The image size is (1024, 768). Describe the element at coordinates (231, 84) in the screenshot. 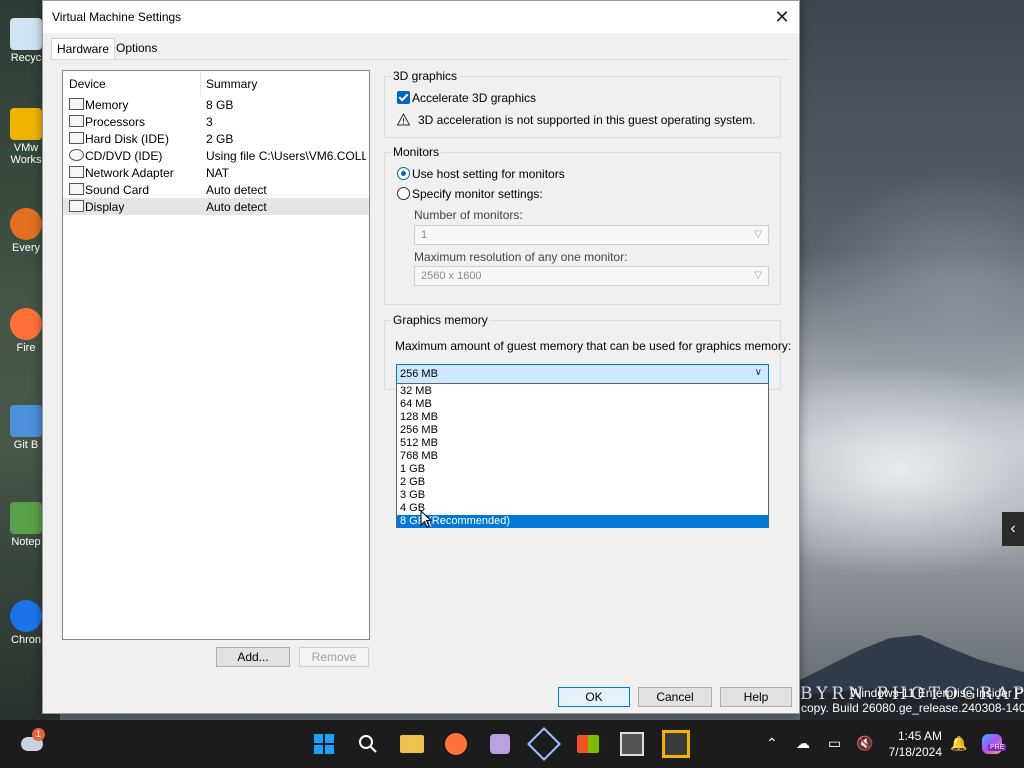

I see `column-header-summary: Summary` at that location.